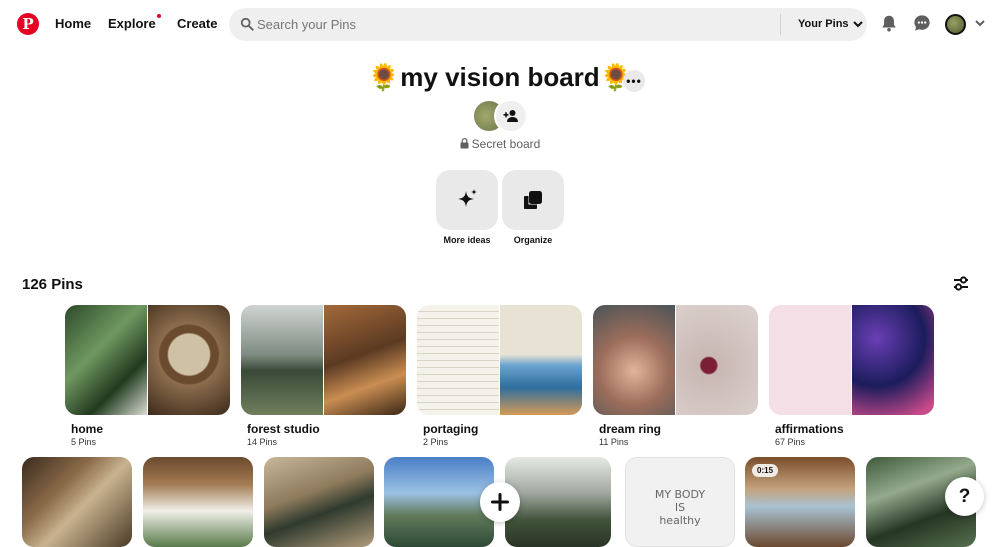 Image resolution: width=1000 pixels, height=547 pixels. I want to click on privacy-status: Secret board, so click(500, 144).